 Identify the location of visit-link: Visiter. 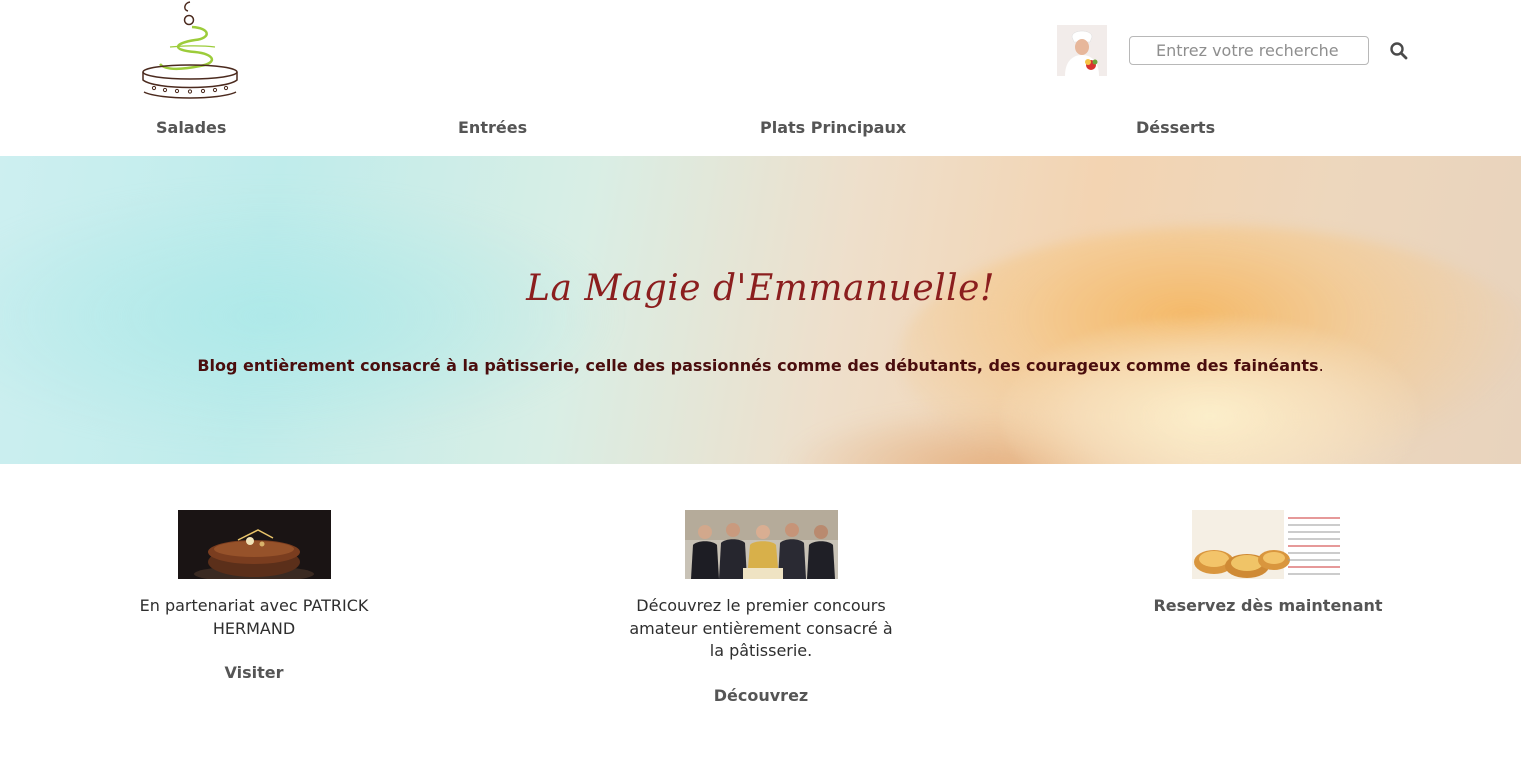
(254, 672).